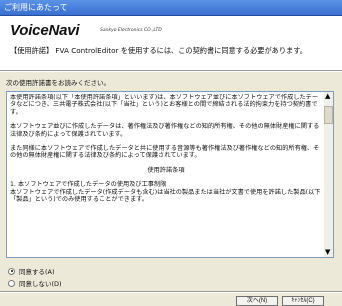 Image resolution: width=342 pixels, height=306 pixels. What do you see at coordinates (171, 8) in the screenshot?
I see `title-bar: ご利用にあたって` at bounding box center [171, 8].